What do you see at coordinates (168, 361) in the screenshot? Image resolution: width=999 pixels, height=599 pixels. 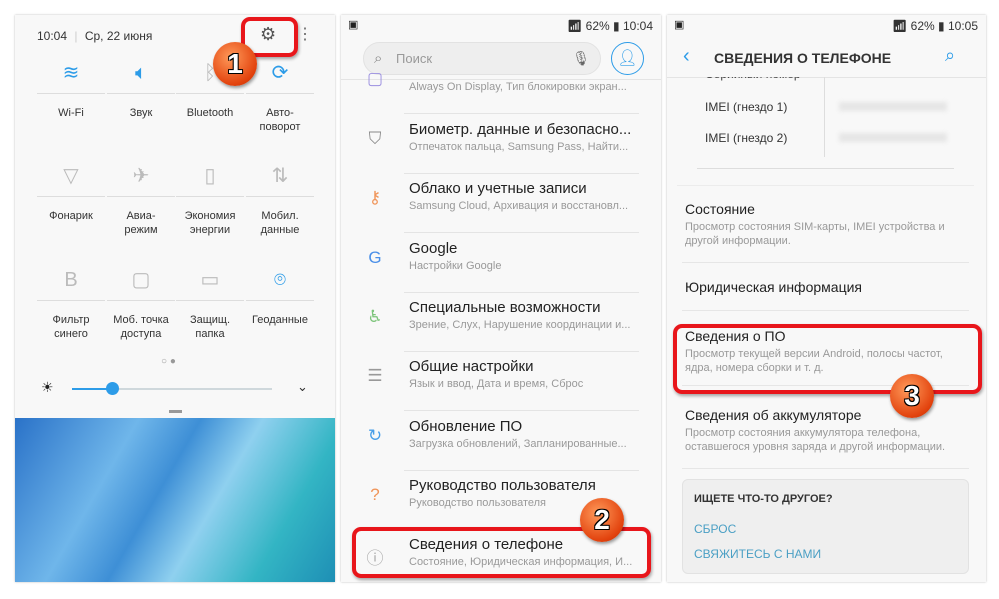 I see `page-indicator: ○ ●` at bounding box center [168, 361].